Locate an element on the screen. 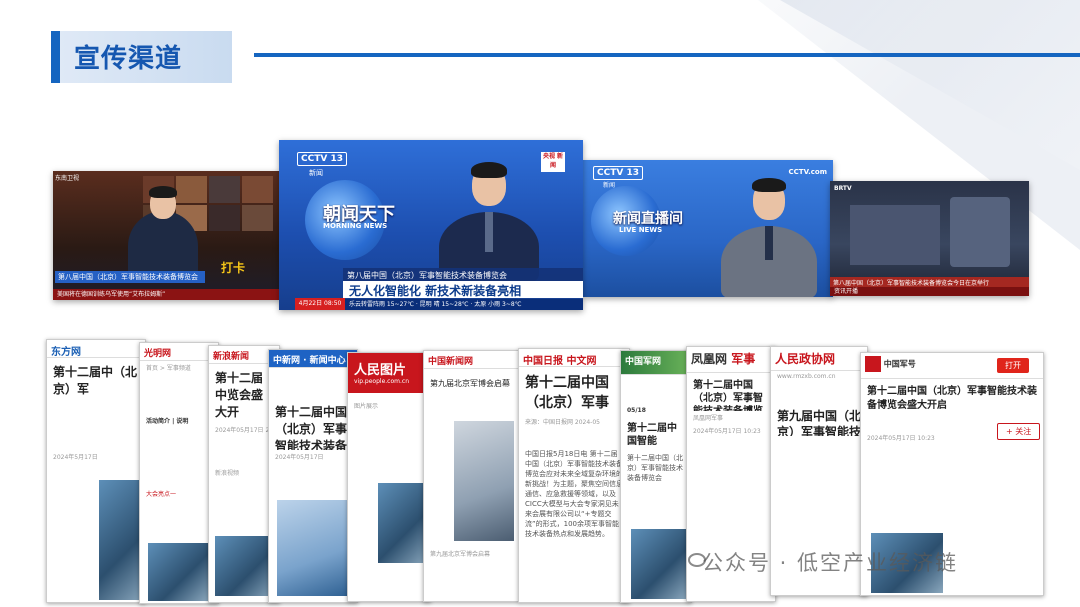 This screenshot has width=1080, height=607. news-anchor is located at coordinates (769, 237).